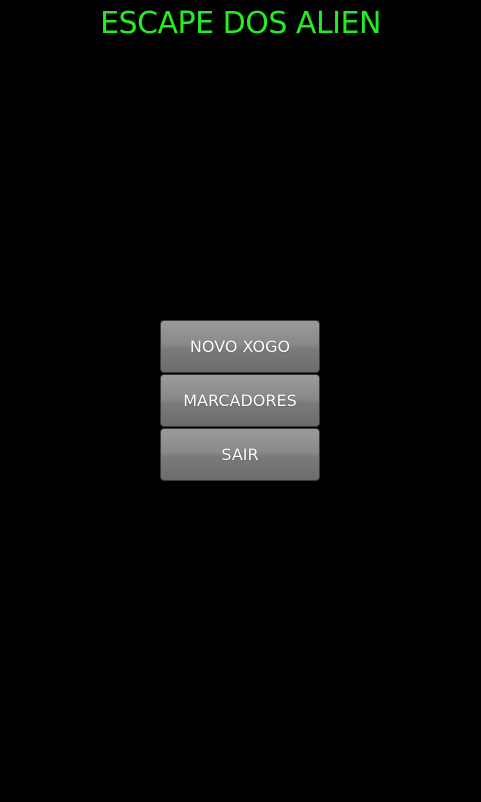  Describe the element at coordinates (240, 346) in the screenshot. I see `new-game-button: NOVO XOGO` at that location.